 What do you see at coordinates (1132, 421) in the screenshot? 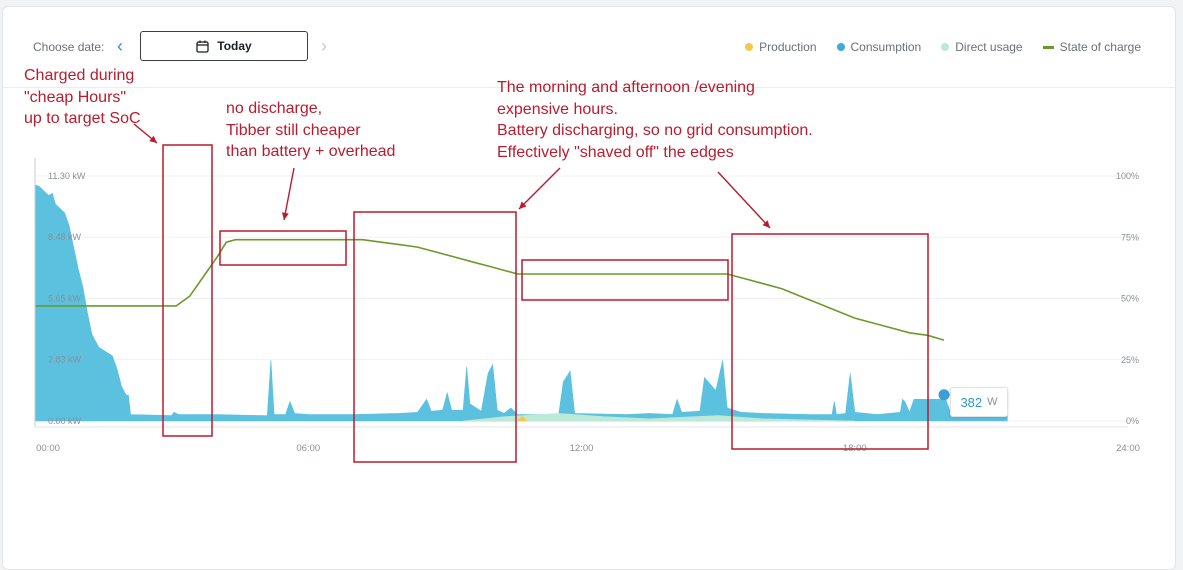
I see `y-right-tick-label: 0%` at bounding box center [1132, 421].